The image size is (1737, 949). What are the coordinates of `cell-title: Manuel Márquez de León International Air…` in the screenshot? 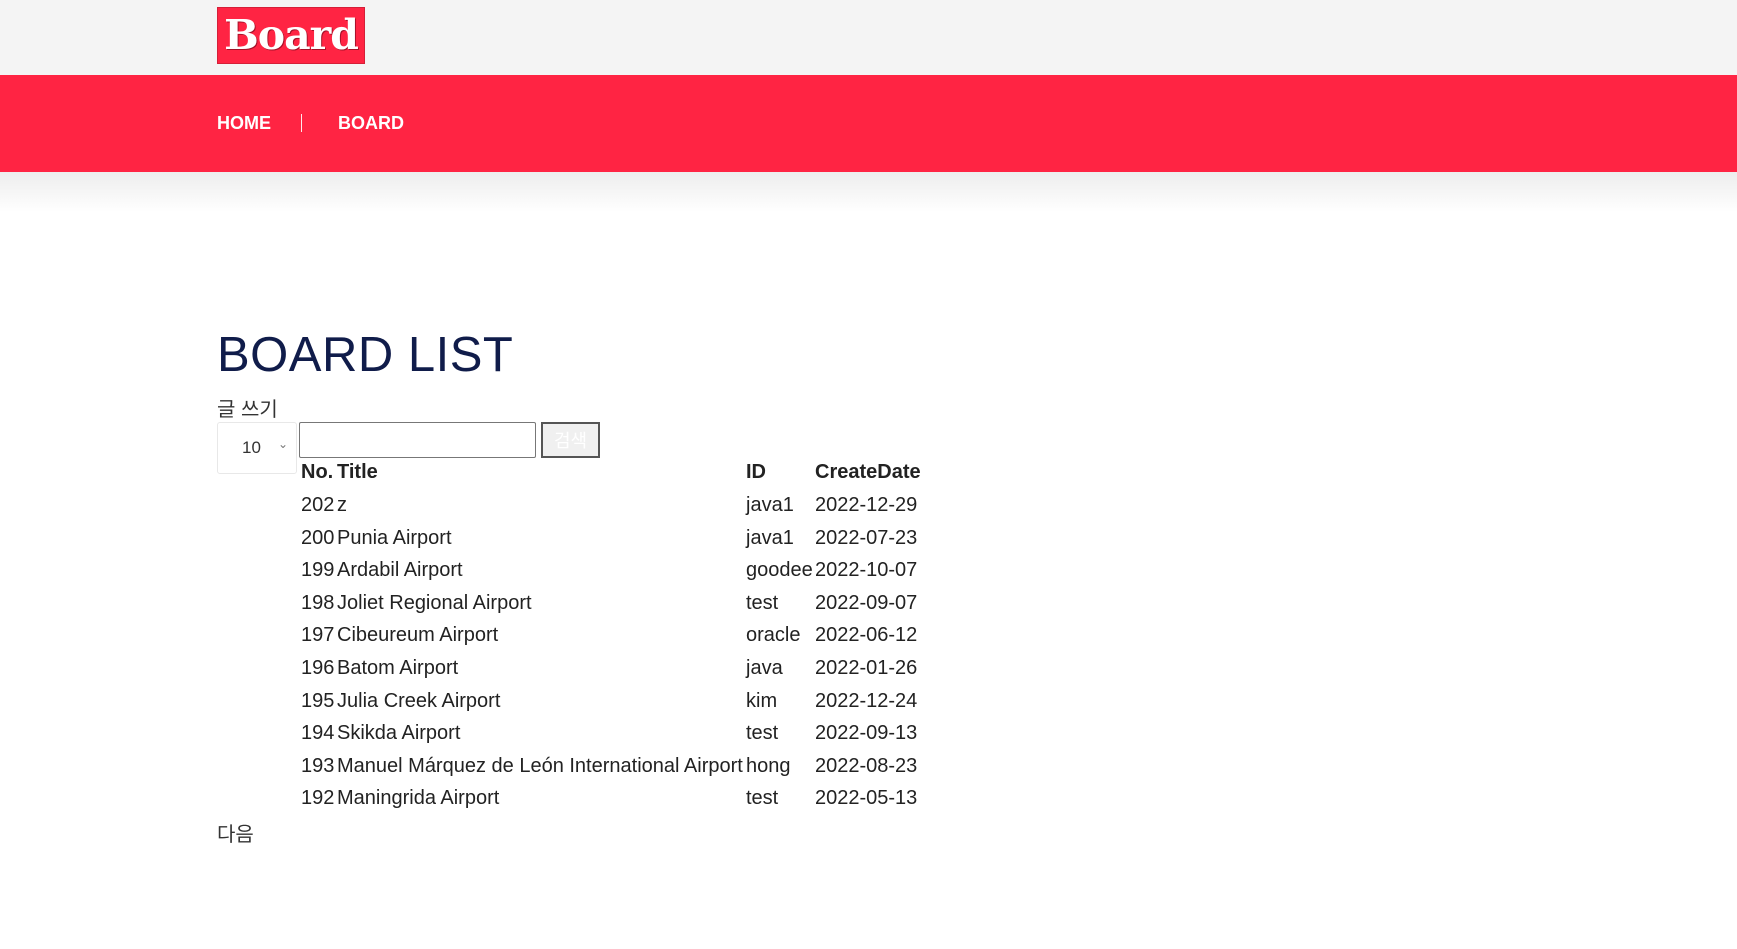 It's located at (540, 766).